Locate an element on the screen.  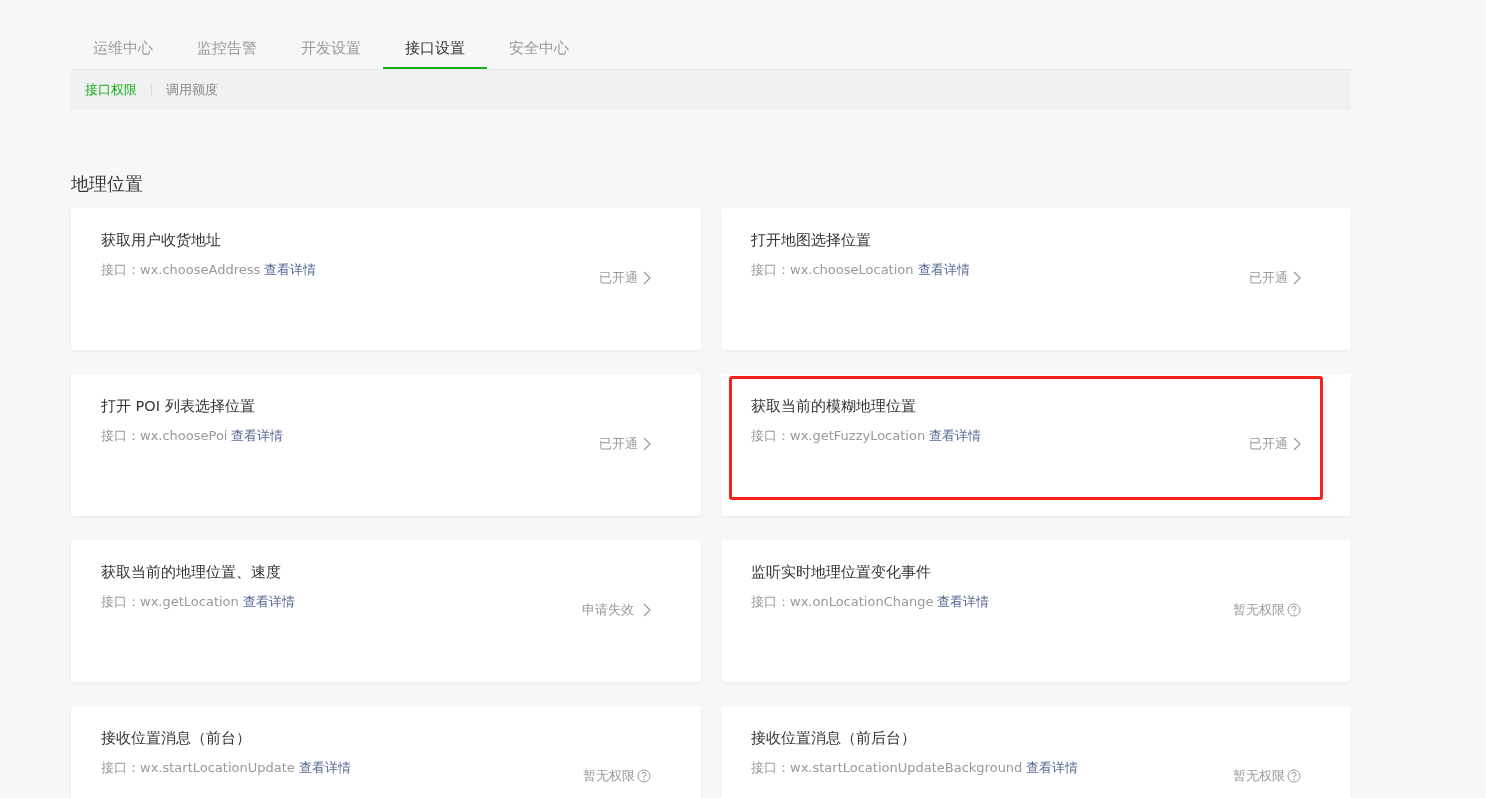
api-name: 接口：wx.getLocation is located at coordinates (170, 601).